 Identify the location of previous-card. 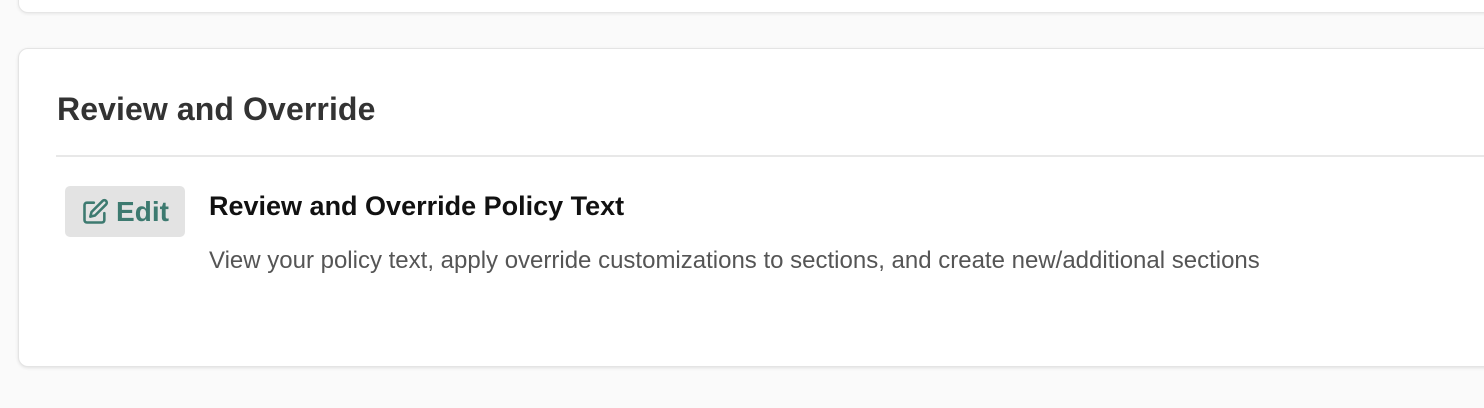
(751, 6).